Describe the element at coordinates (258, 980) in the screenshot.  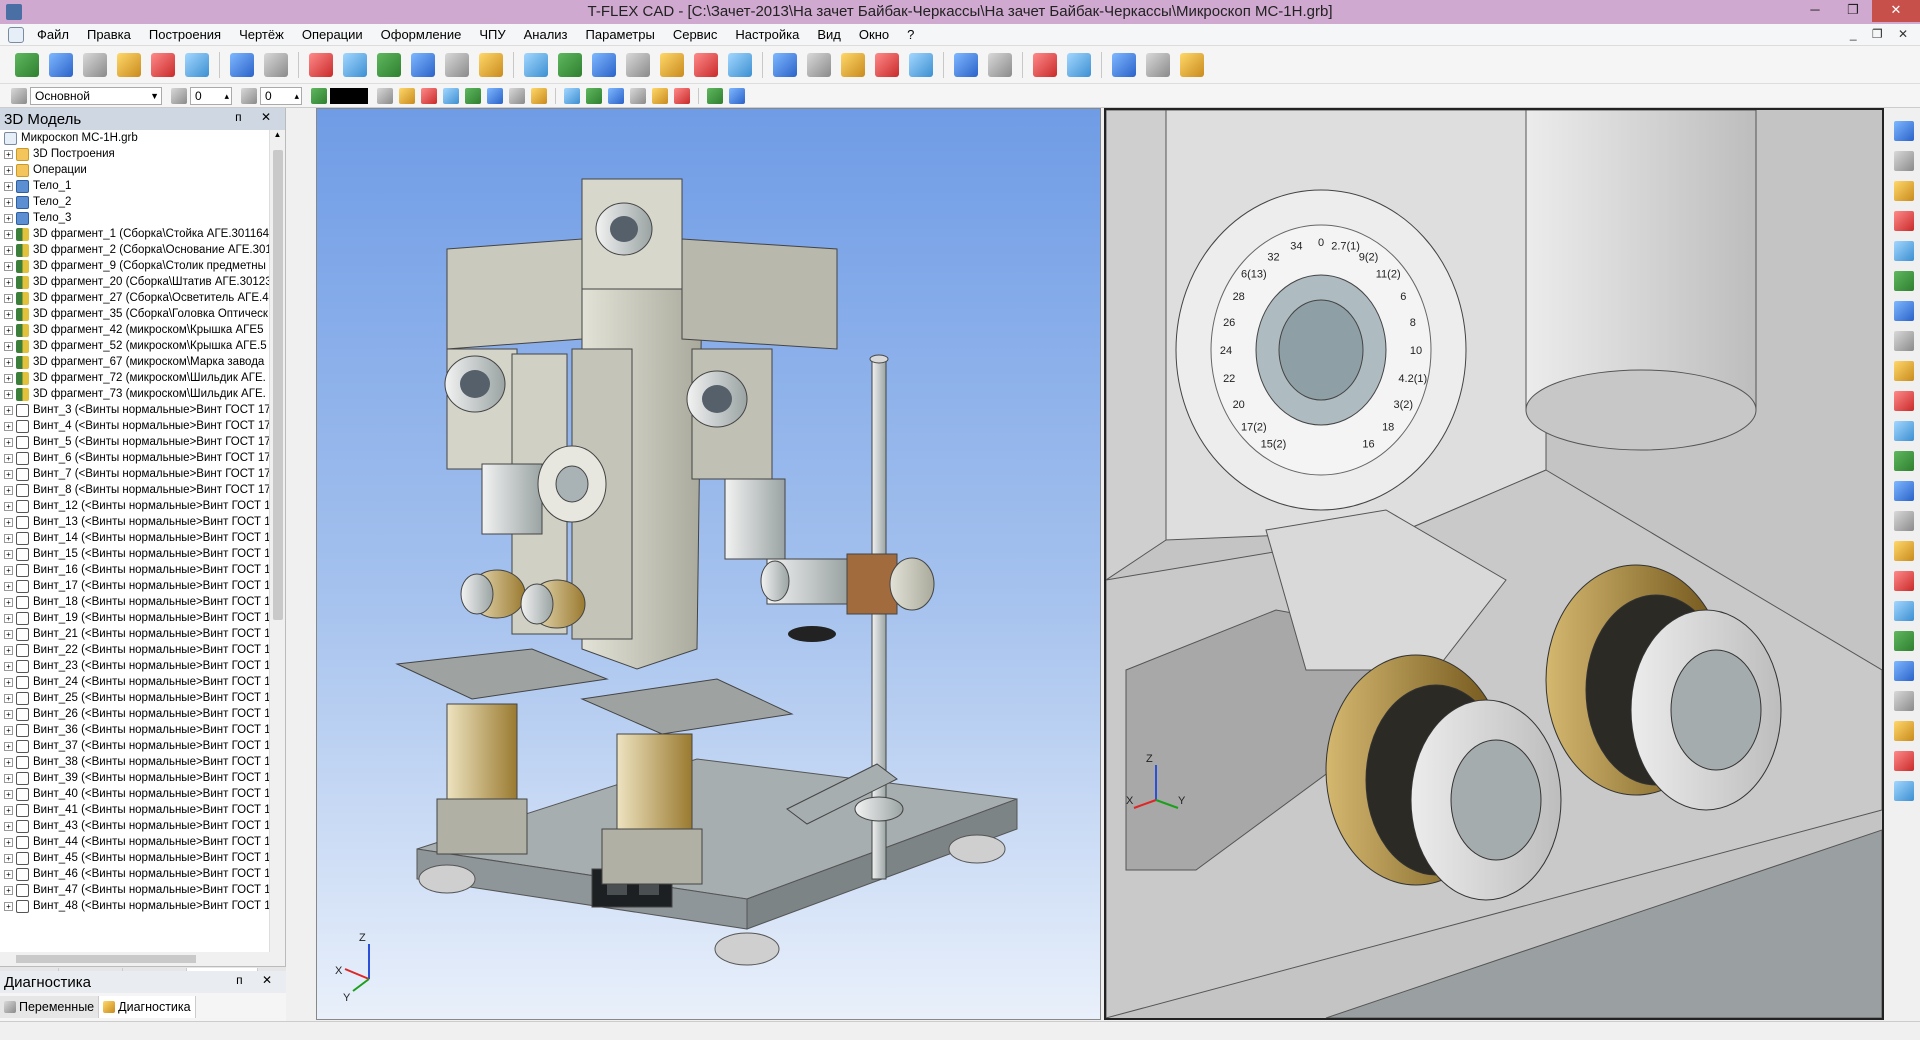
I see `diagnostics-pin-close: ᴨ ✕` at that location.